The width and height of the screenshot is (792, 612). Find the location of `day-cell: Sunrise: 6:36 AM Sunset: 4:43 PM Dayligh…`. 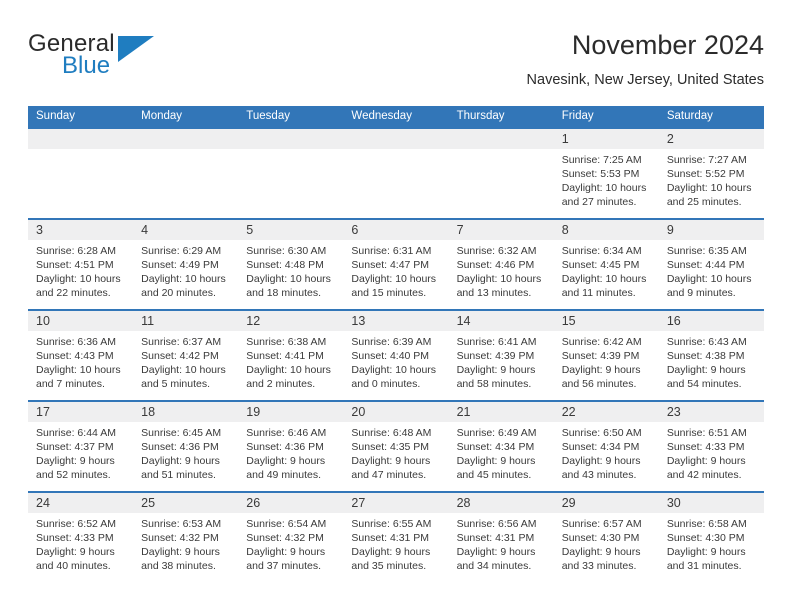

day-cell: Sunrise: 6:36 AM Sunset: 4:43 PM Dayligh… is located at coordinates (80, 365).